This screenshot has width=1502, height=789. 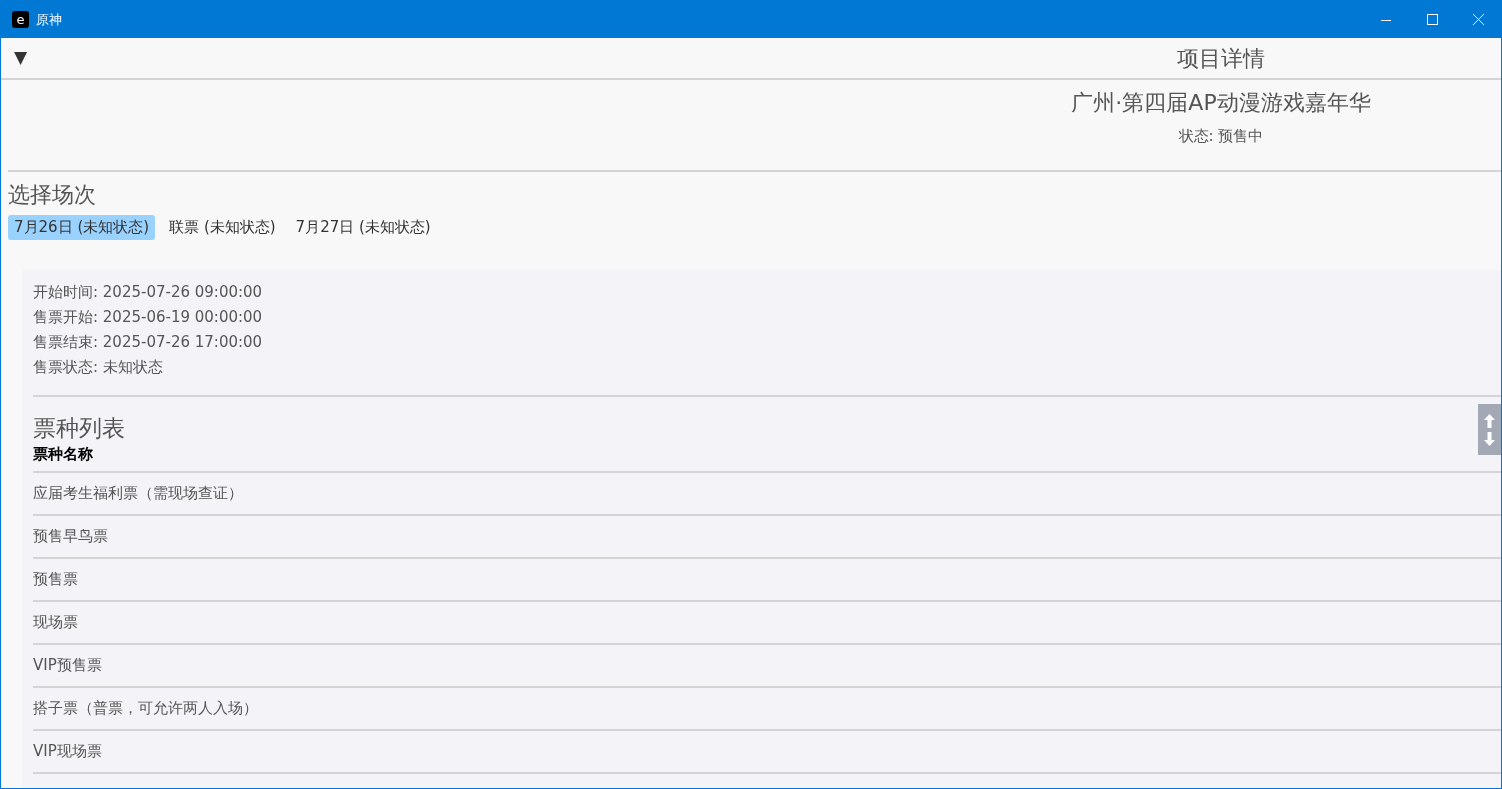 What do you see at coordinates (98, 367) in the screenshot?
I see `session-info-line: 售票状态: 未知状态` at bounding box center [98, 367].